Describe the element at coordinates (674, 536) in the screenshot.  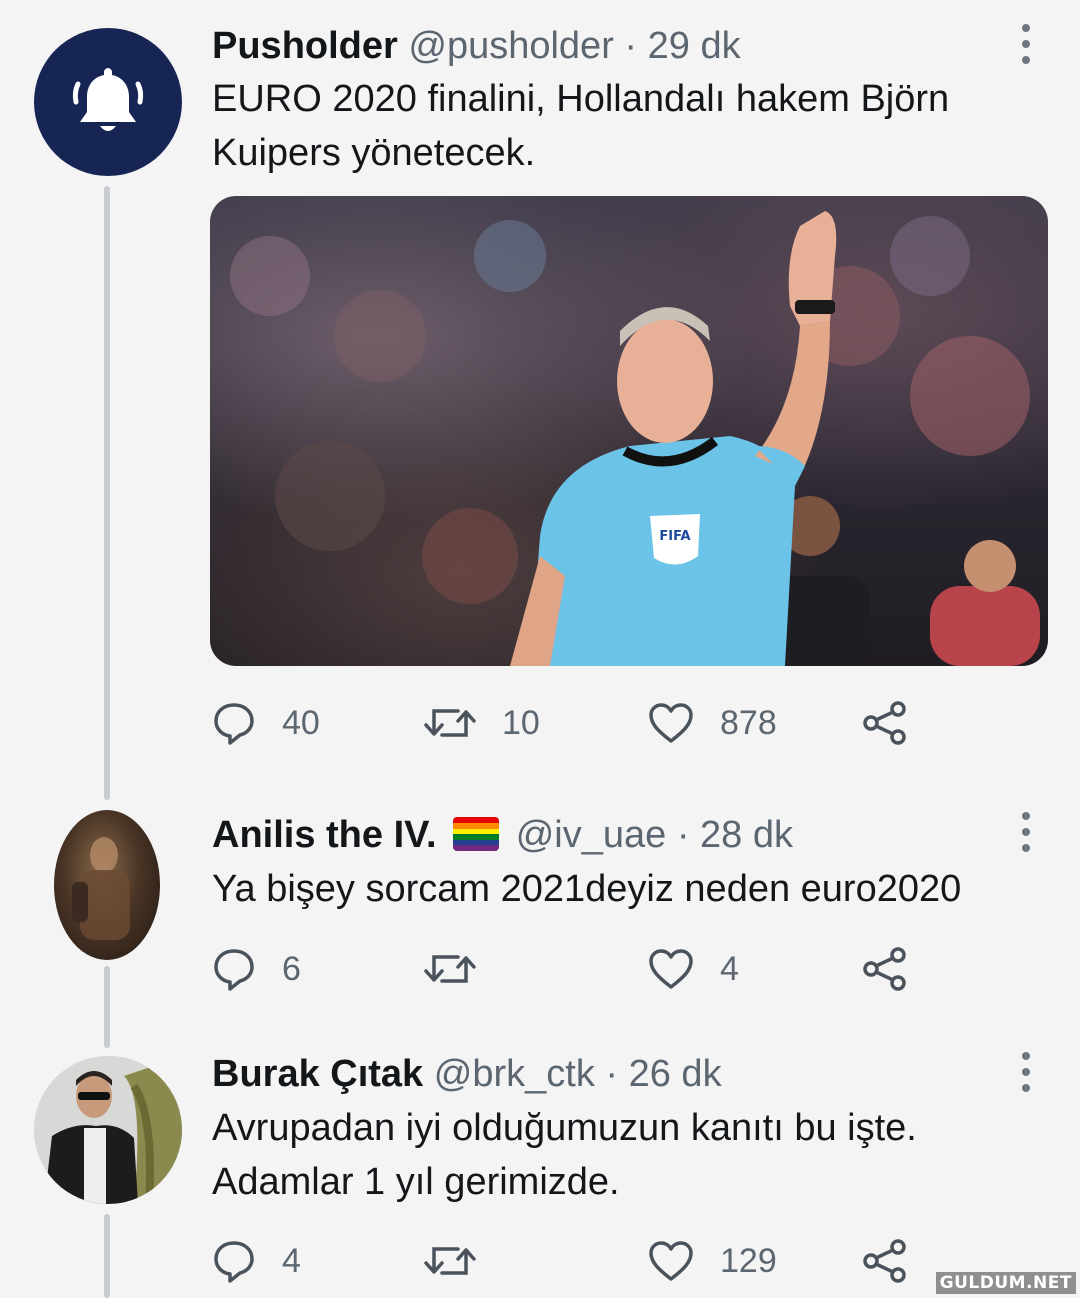
I see `svg-text: FIFA` at that location.